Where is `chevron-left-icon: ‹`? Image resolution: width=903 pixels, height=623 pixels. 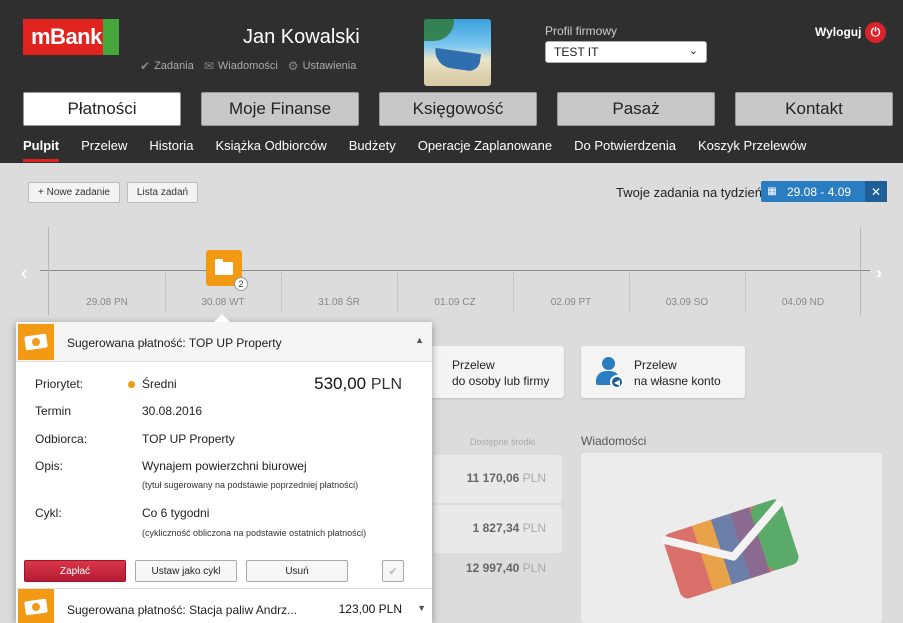
chevron-left-icon: ‹ is located at coordinates (24, 273).